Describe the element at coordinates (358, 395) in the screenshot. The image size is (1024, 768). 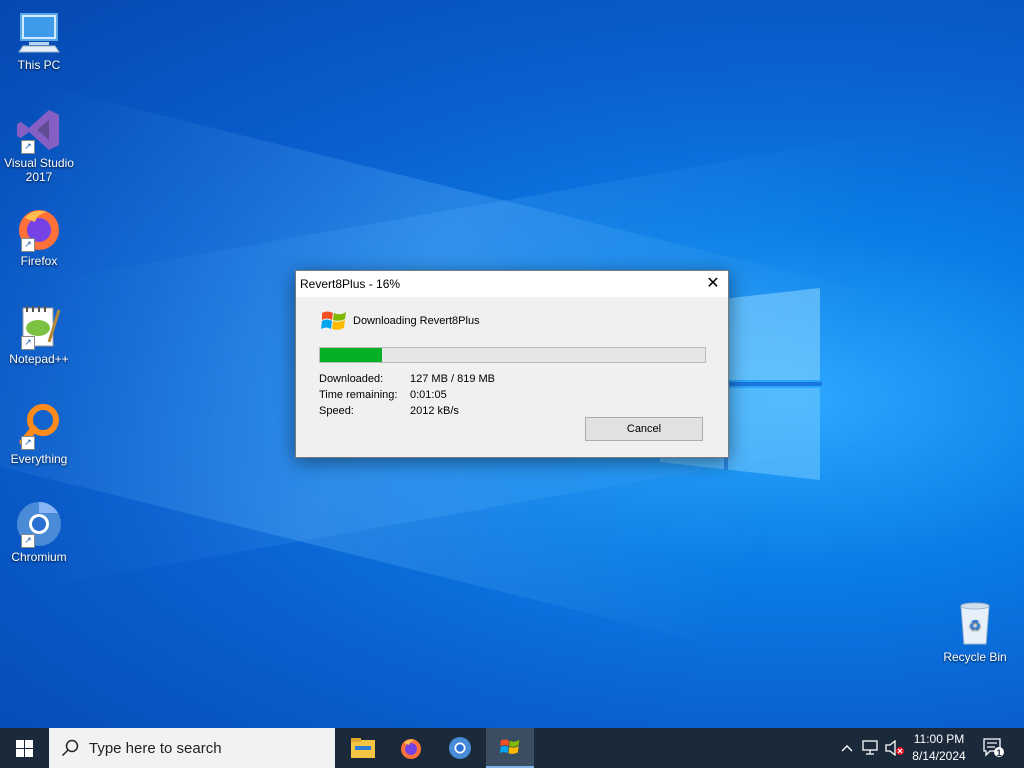
I see `time-remaining-label: Time remaining:` at that location.